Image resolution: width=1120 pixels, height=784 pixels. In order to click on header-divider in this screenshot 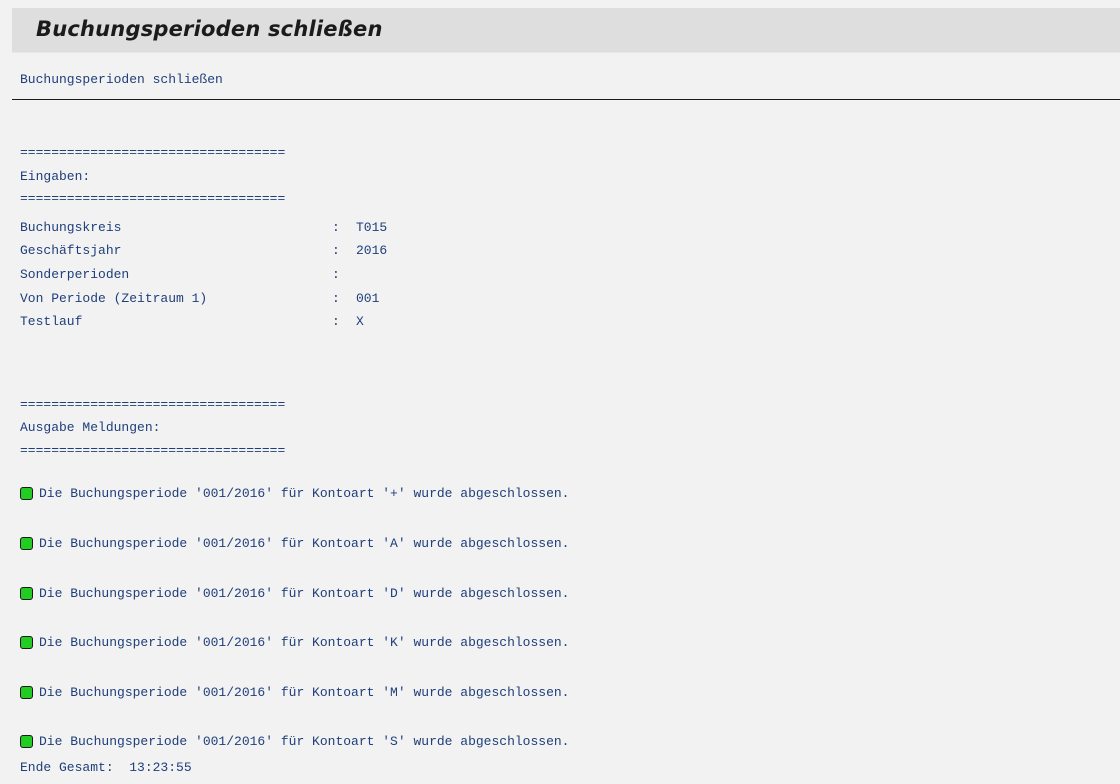, I will do `click(566, 99)`.